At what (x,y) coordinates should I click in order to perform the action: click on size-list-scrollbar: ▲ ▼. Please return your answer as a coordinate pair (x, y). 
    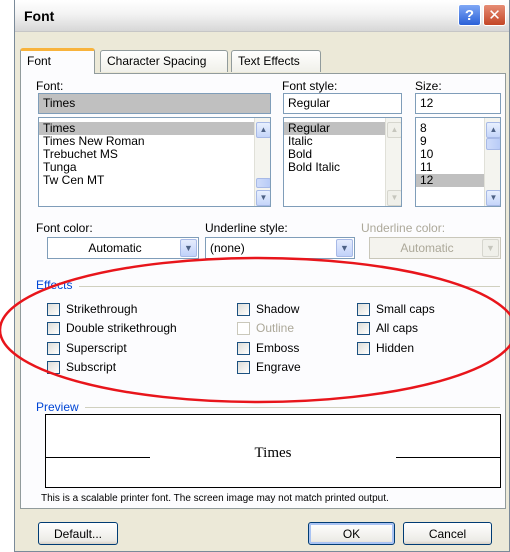
    Looking at the image, I should click on (492, 162).